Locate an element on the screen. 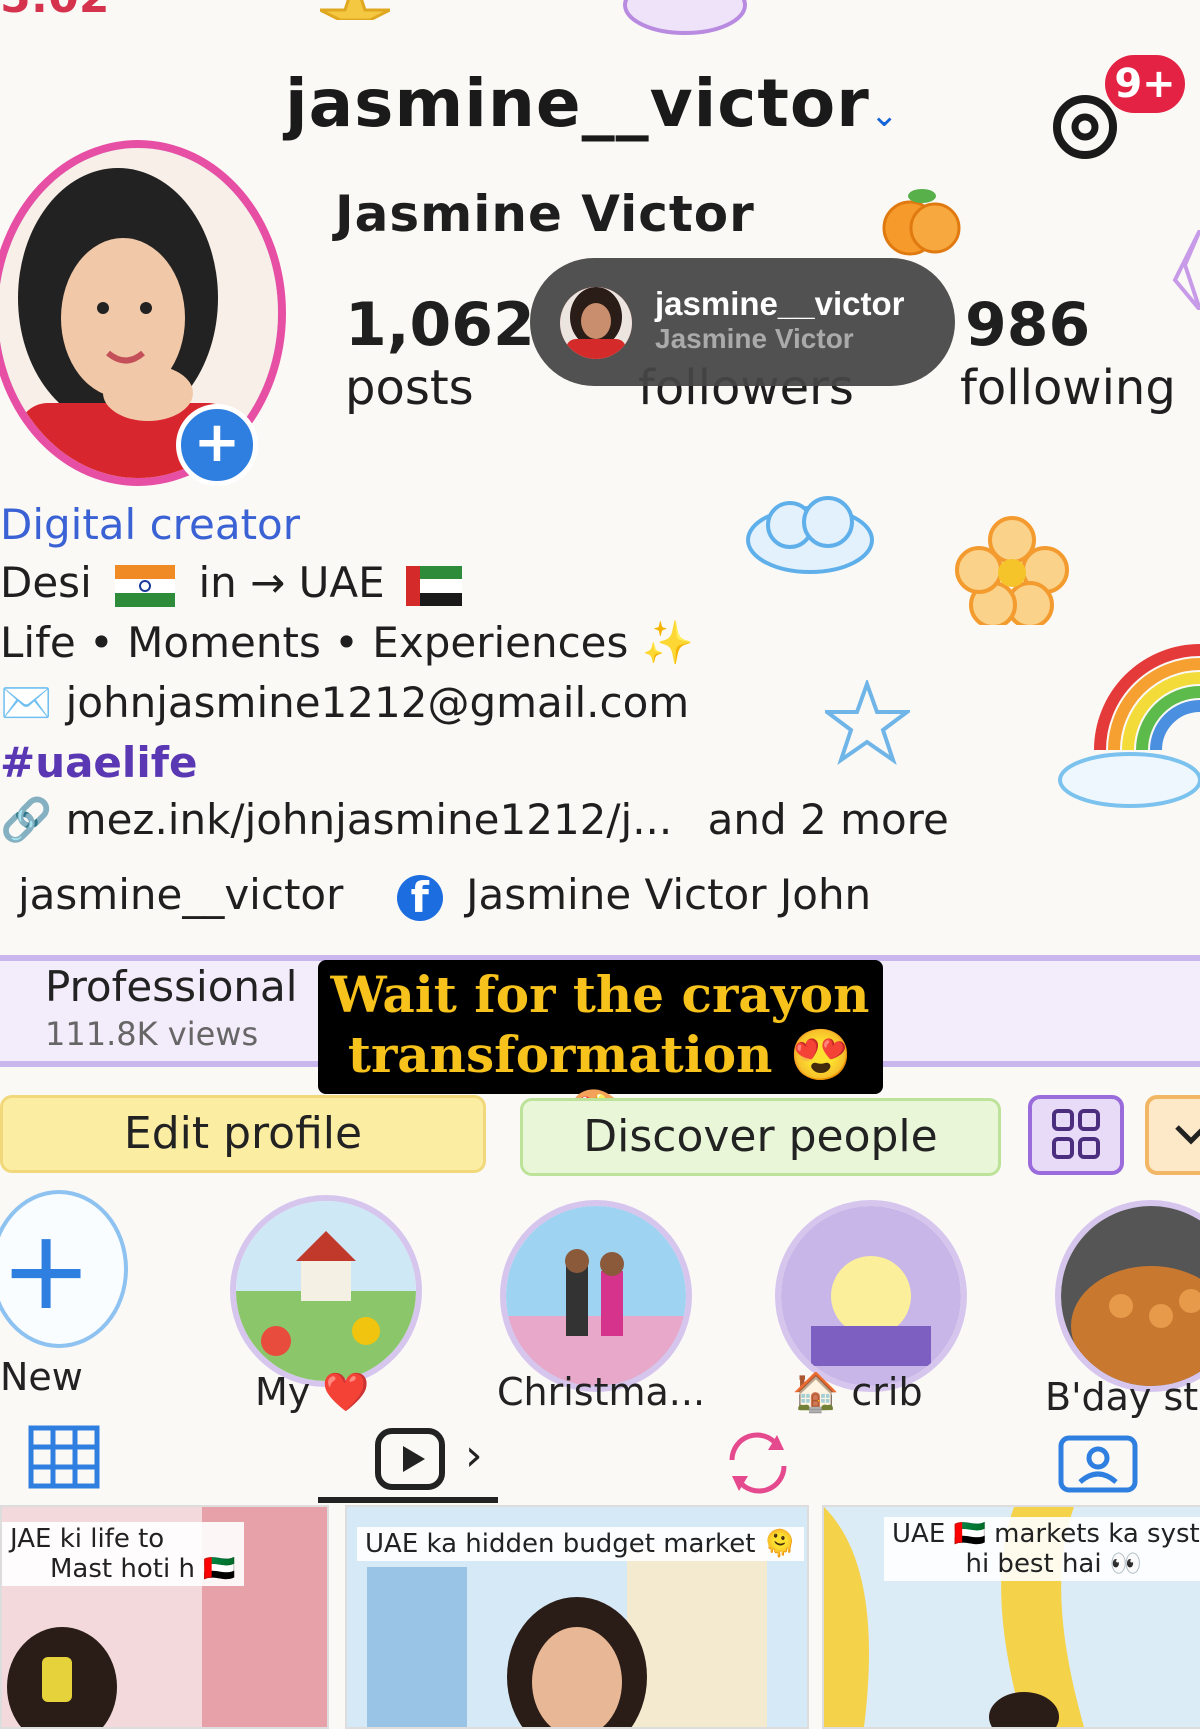 This screenshot has width=1200, height=1729. bio-line-2: Life • Moments • Experiences ✨ is located at coordinates (347, 642).